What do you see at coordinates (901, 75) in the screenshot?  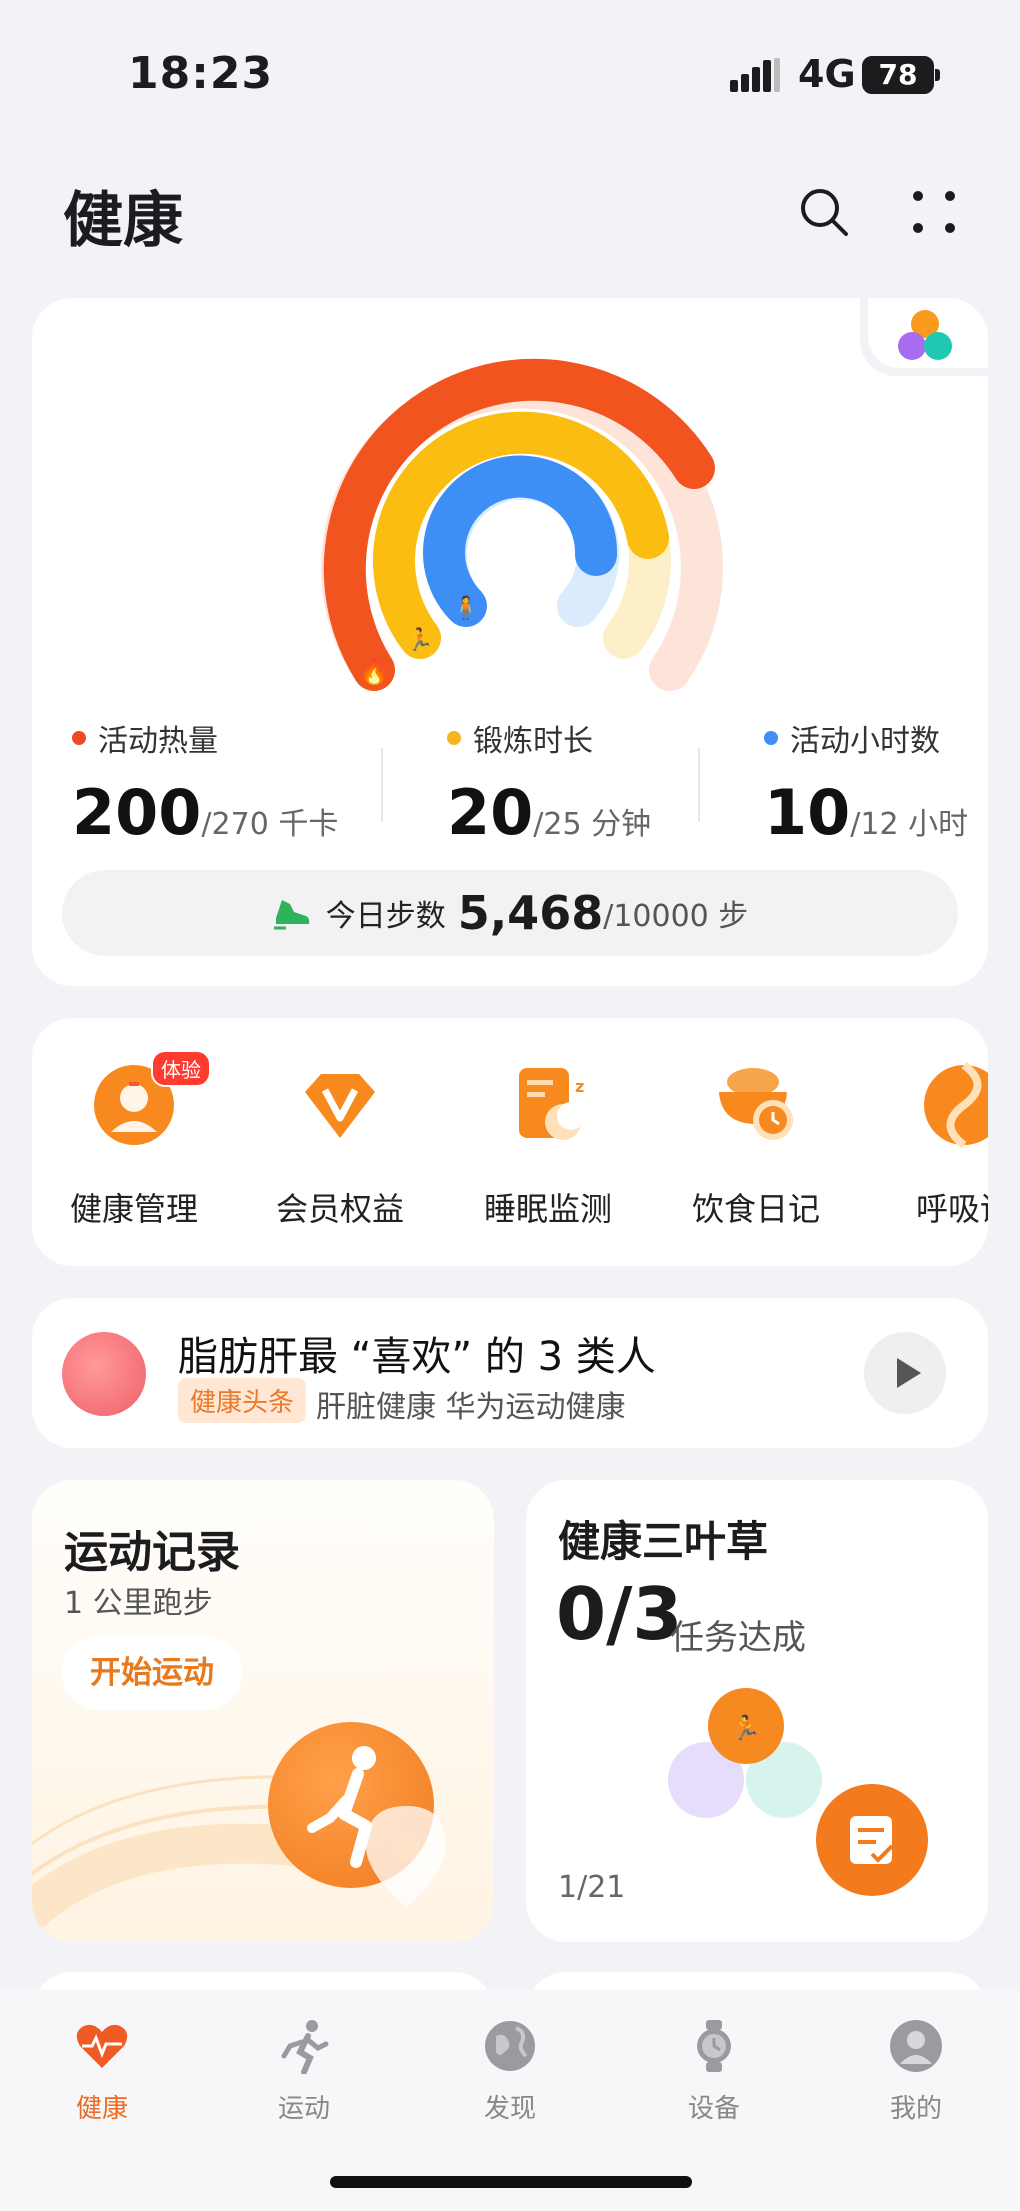 I see `battery-indicator: 78` at bounding box center [901, 75].